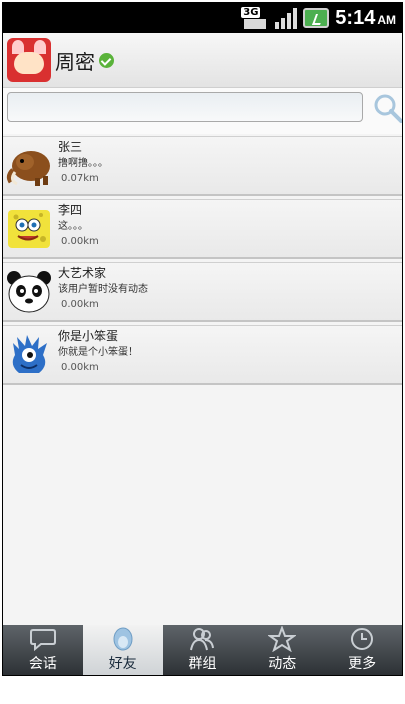 The height and width of the screenshot is (704, 405). I want to click on tab-label: 群组, so click(202, 664).